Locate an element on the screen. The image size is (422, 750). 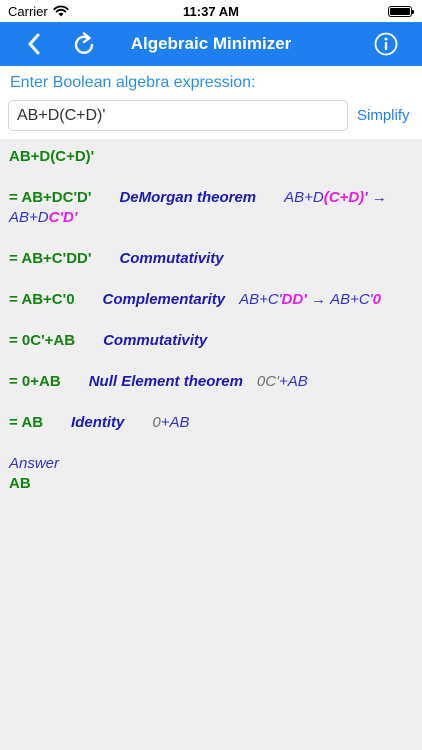
step-detail-pre-highlight: (C+D)' is located at coordinates (345, 197).